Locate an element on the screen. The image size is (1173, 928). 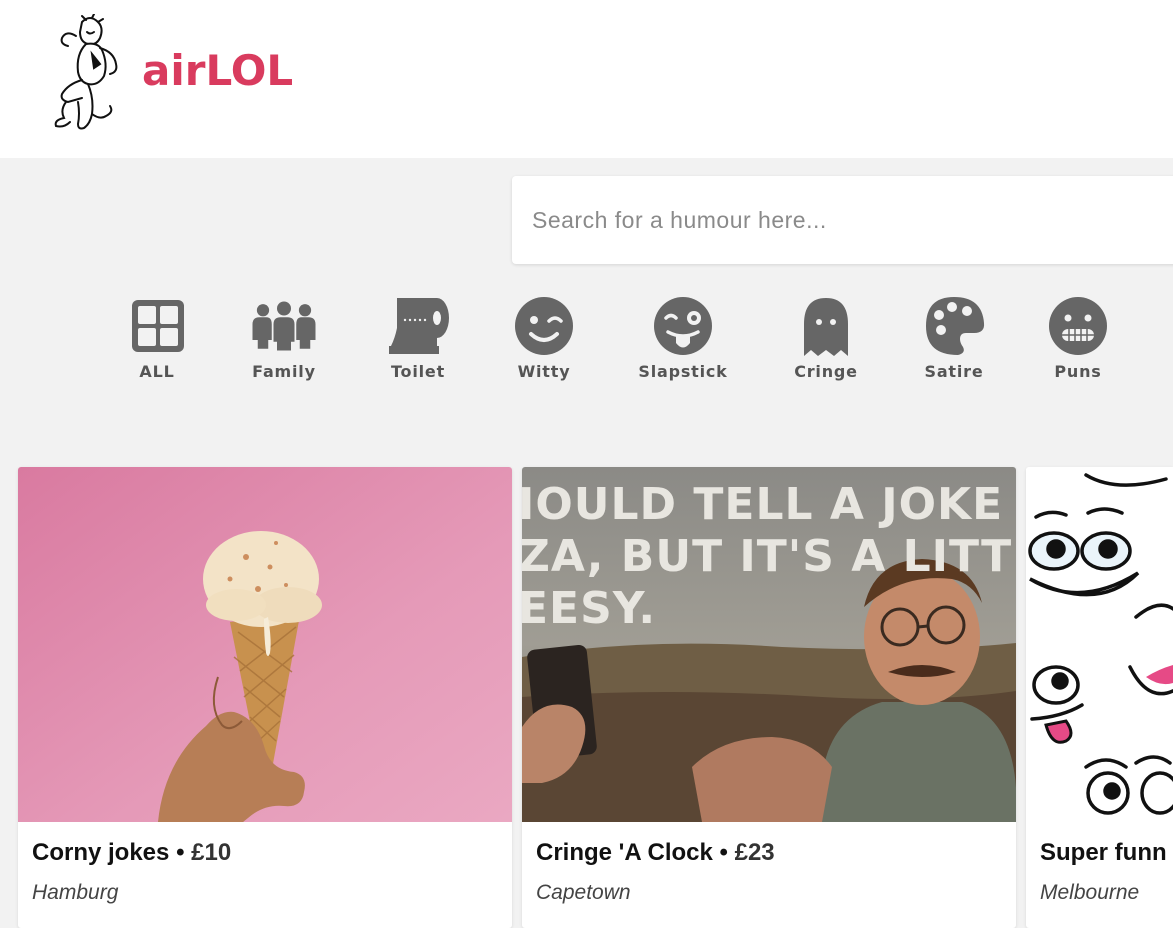
category-all: ALL is located at coordinates (157, 344).